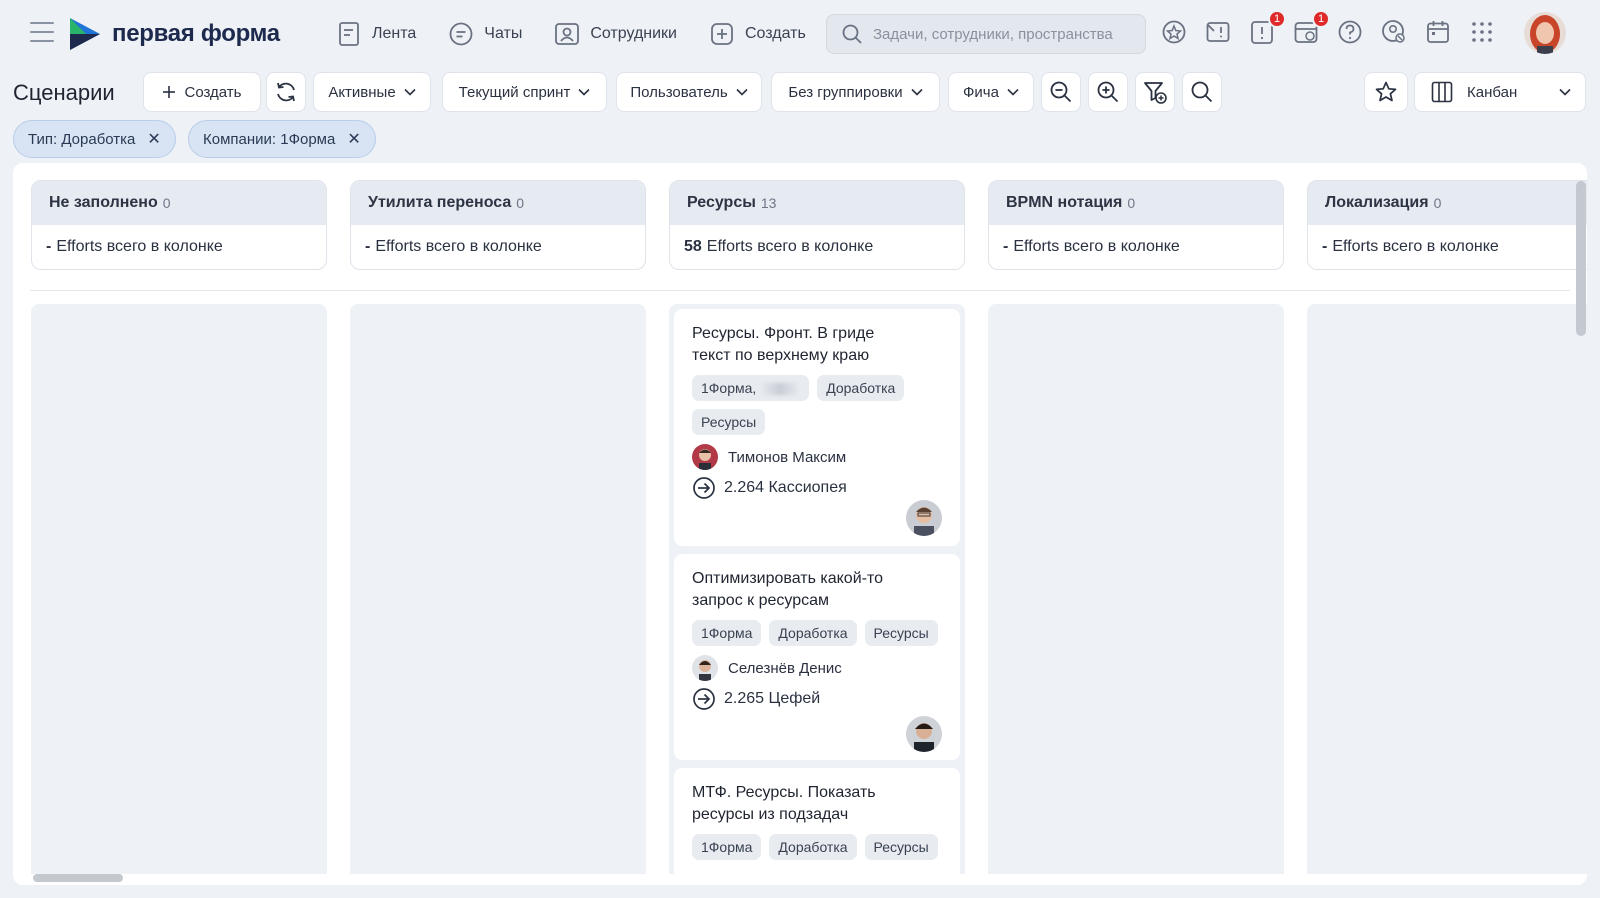  Describe the element at coordinates (1325, 246) in the screenshot. I see `column-efforts-value: -` at that location.